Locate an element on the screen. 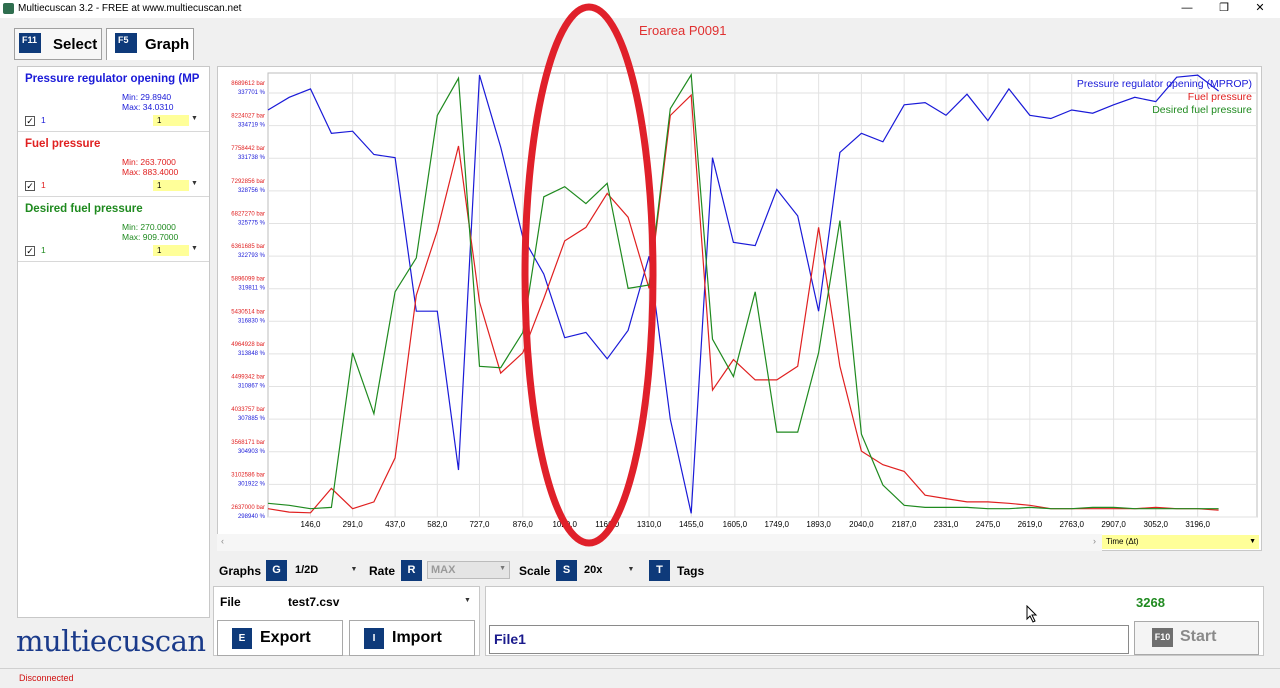  scroll-left-icon: ‹ is located at coordinates (222, 541).